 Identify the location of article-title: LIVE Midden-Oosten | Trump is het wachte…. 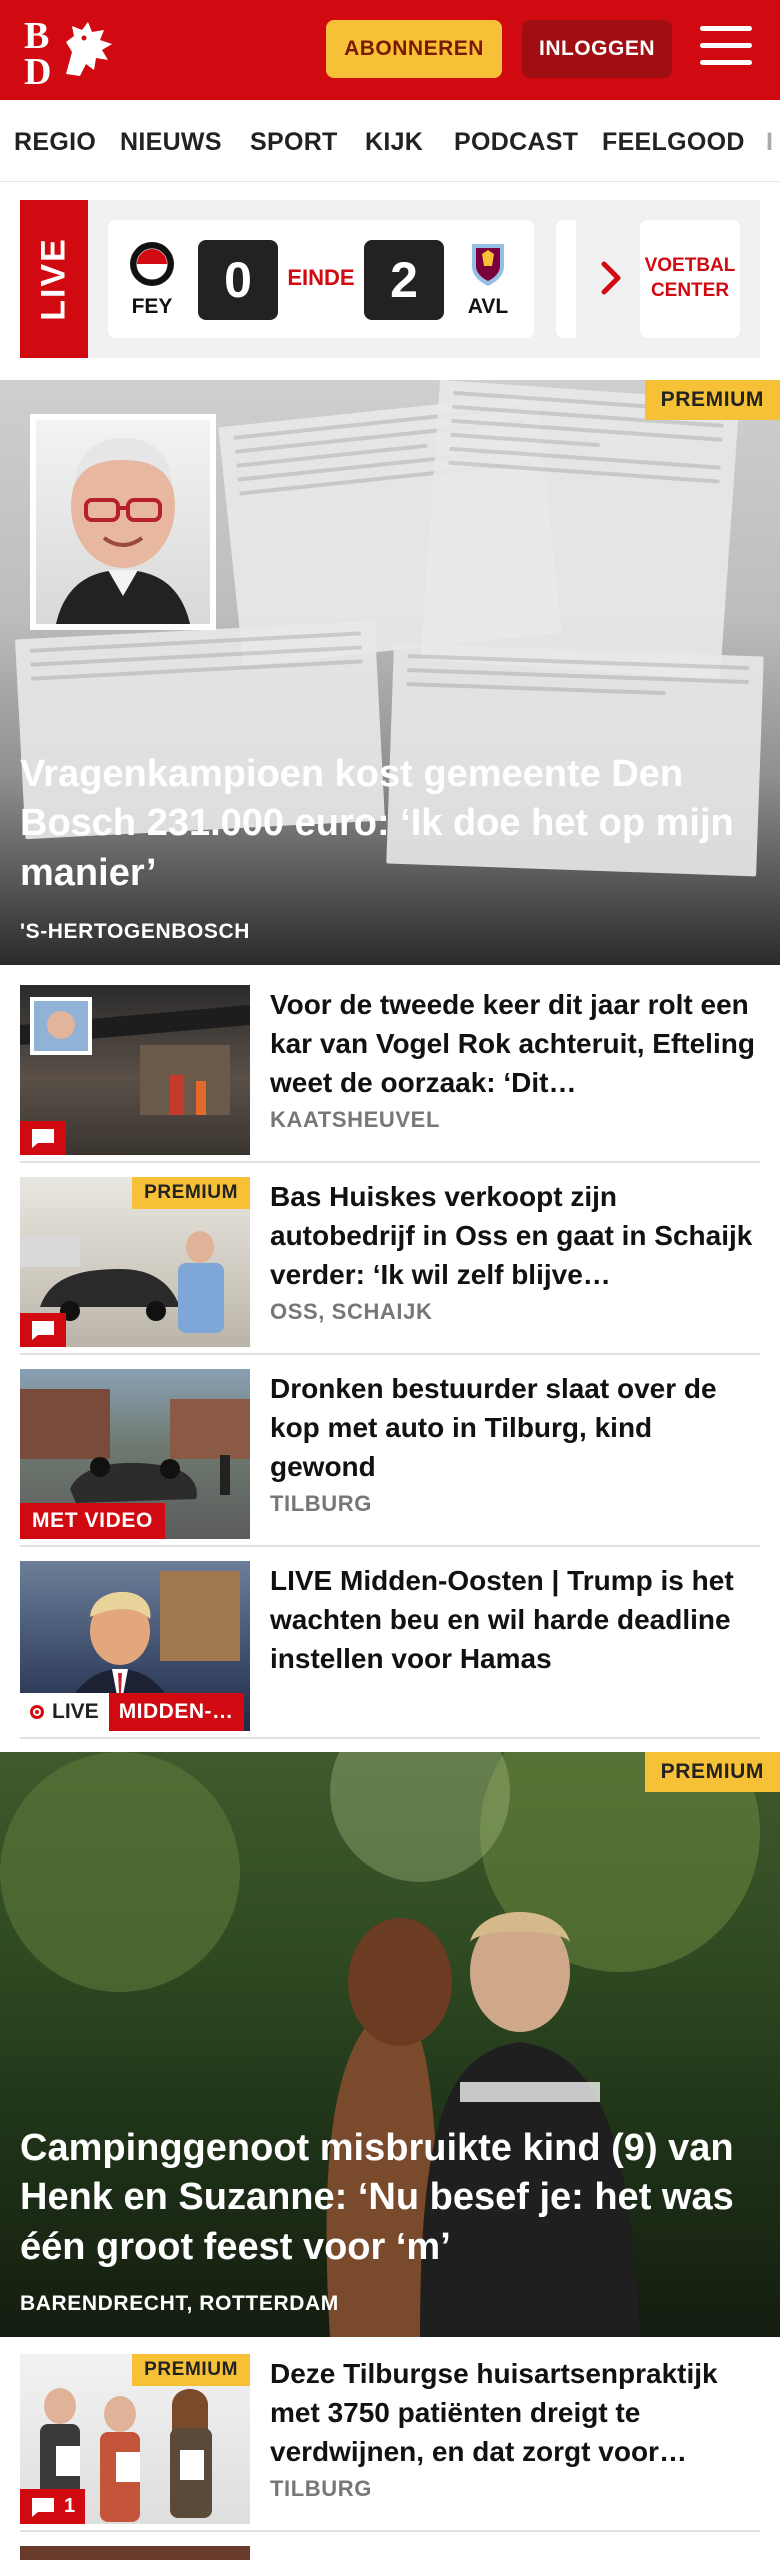
(515, 1620).